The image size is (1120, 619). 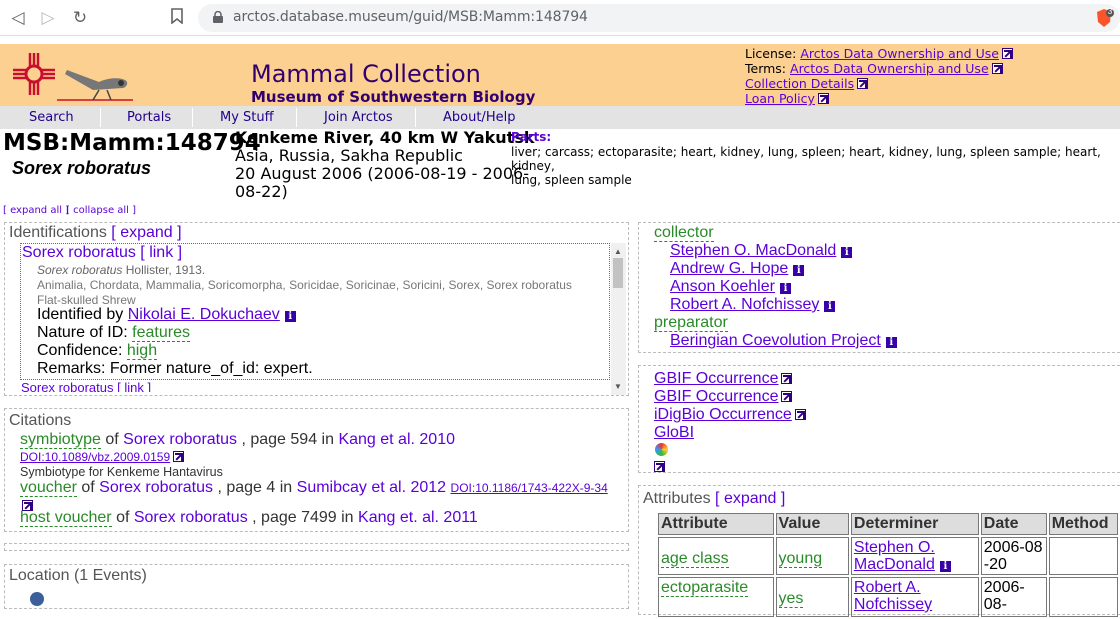 I want to click on location-heading: Location (1 Events), so click(x=78, y=575).